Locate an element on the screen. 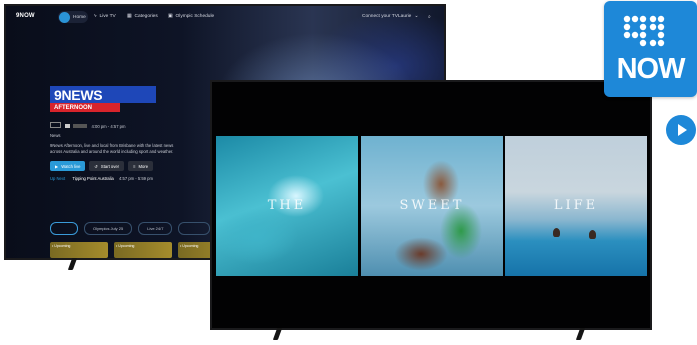  promo-tile-word: LIFE is located at coordinates (576, 205).